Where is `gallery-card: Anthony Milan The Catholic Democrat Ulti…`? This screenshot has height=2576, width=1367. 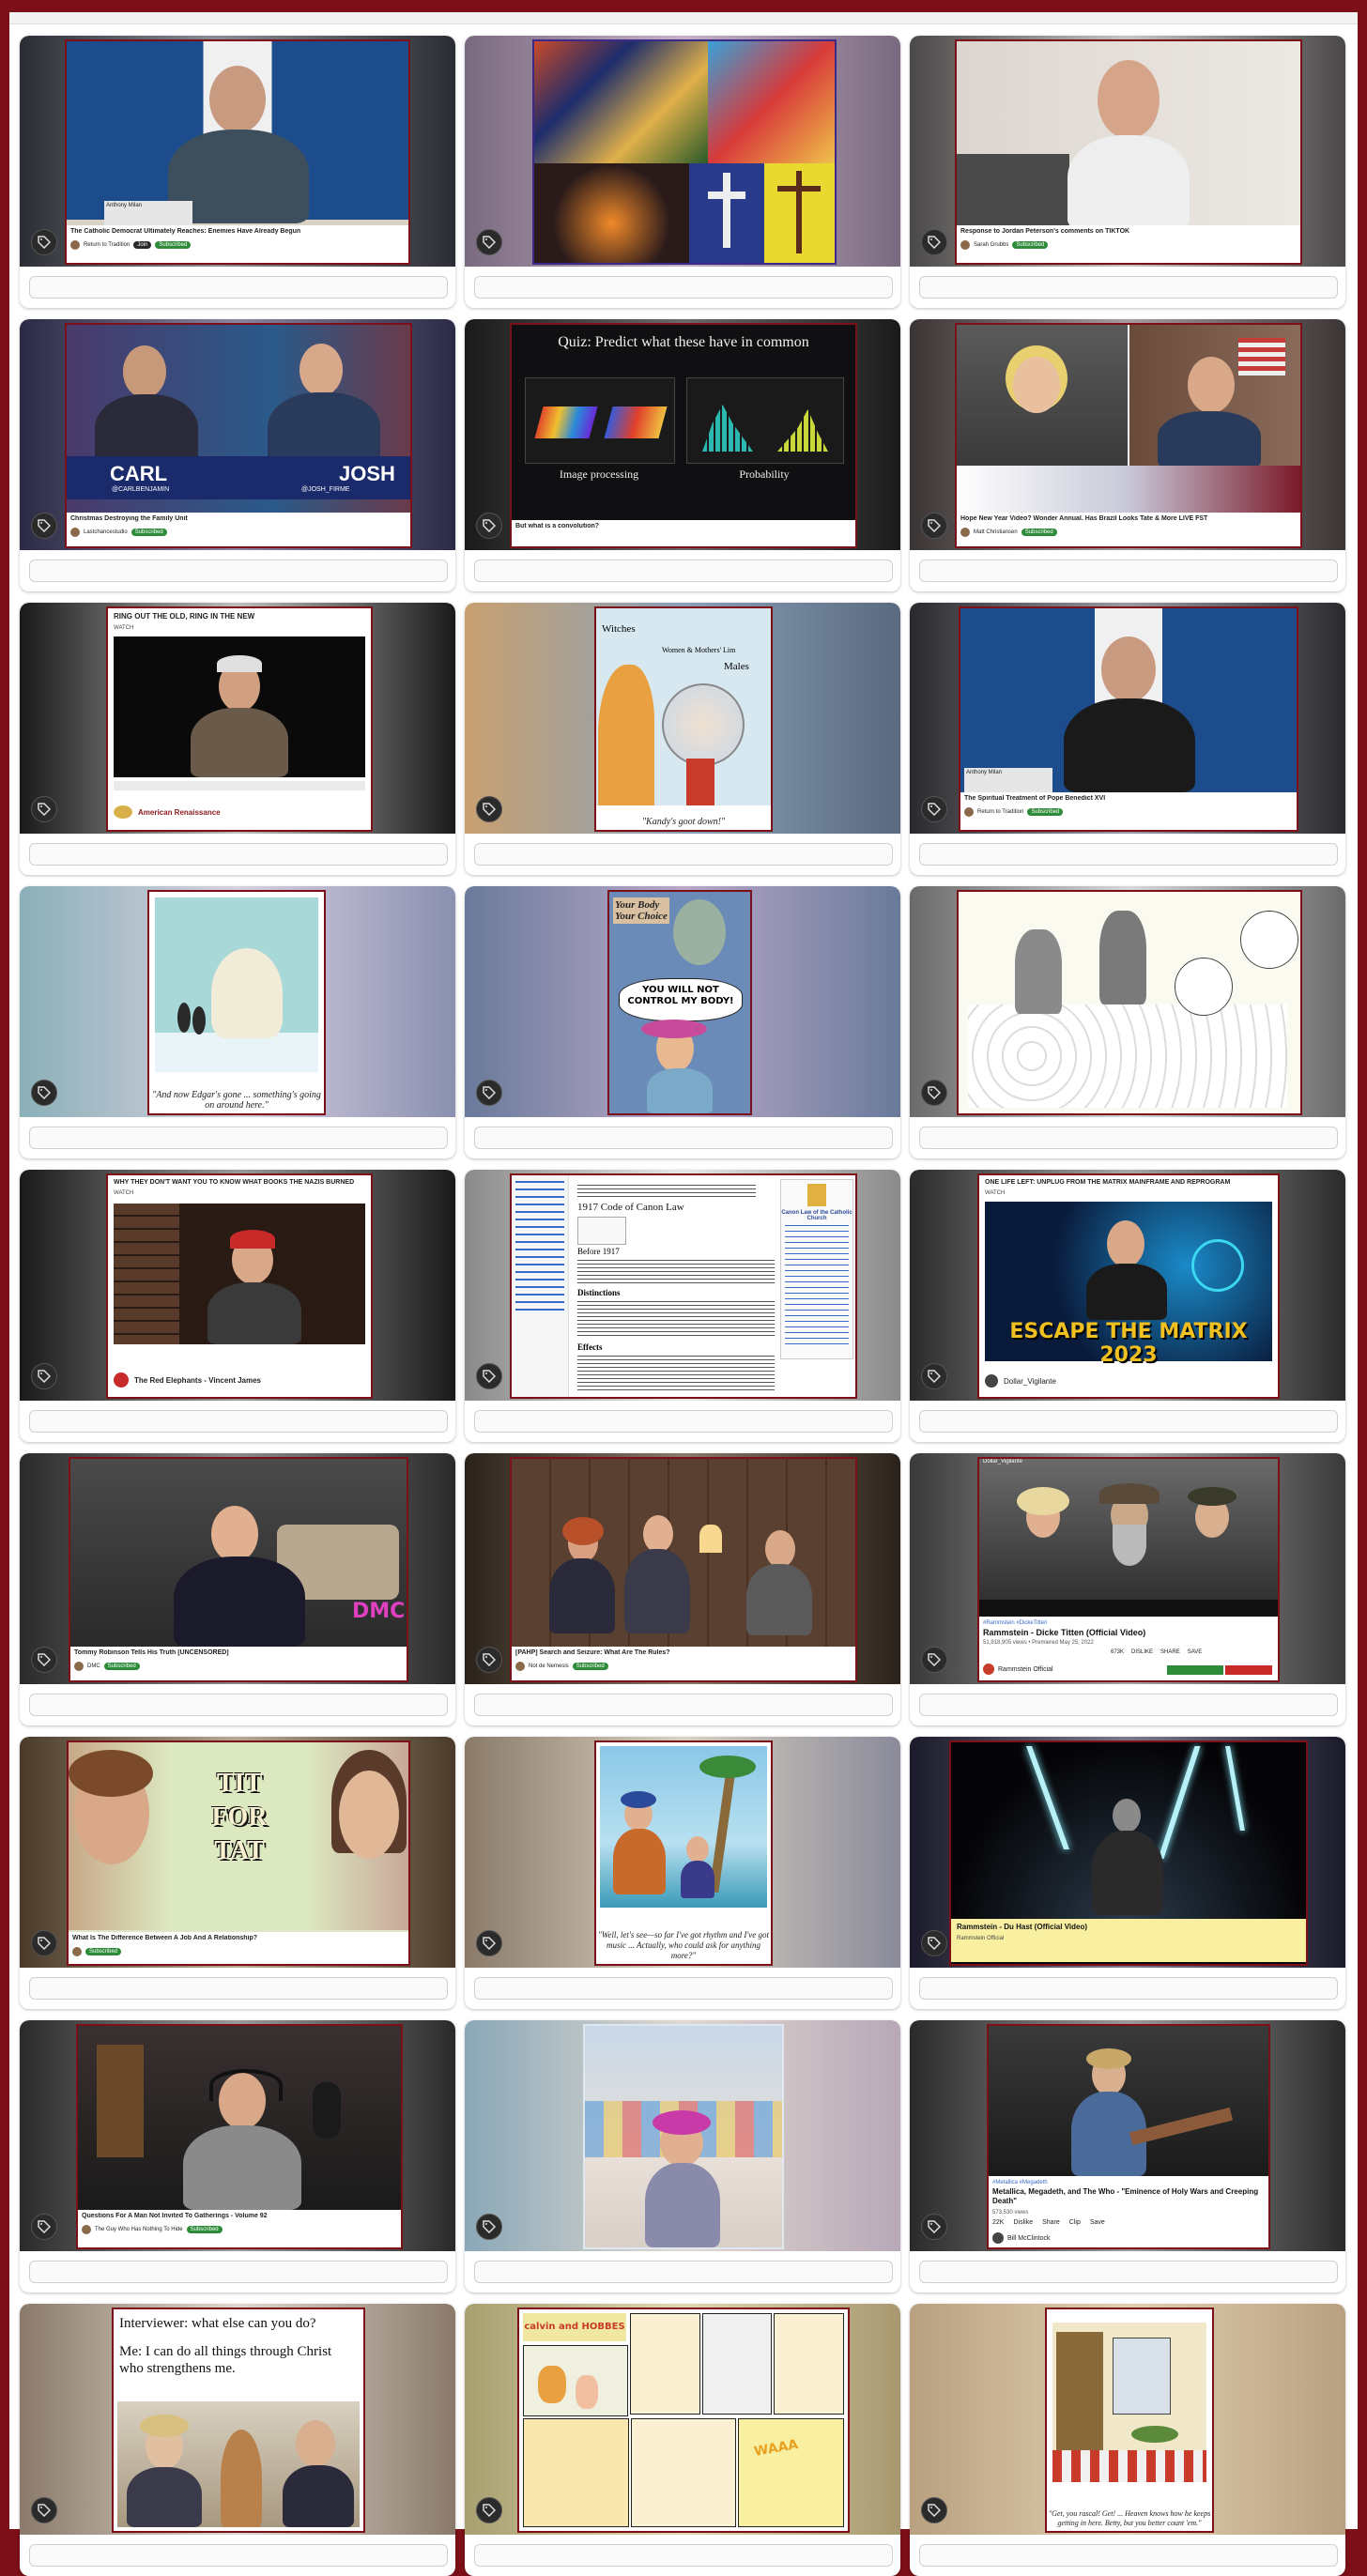
gallery-card: Anthony Milan The Catholic Democrat Ulti… is located at coordinates (237, 172).